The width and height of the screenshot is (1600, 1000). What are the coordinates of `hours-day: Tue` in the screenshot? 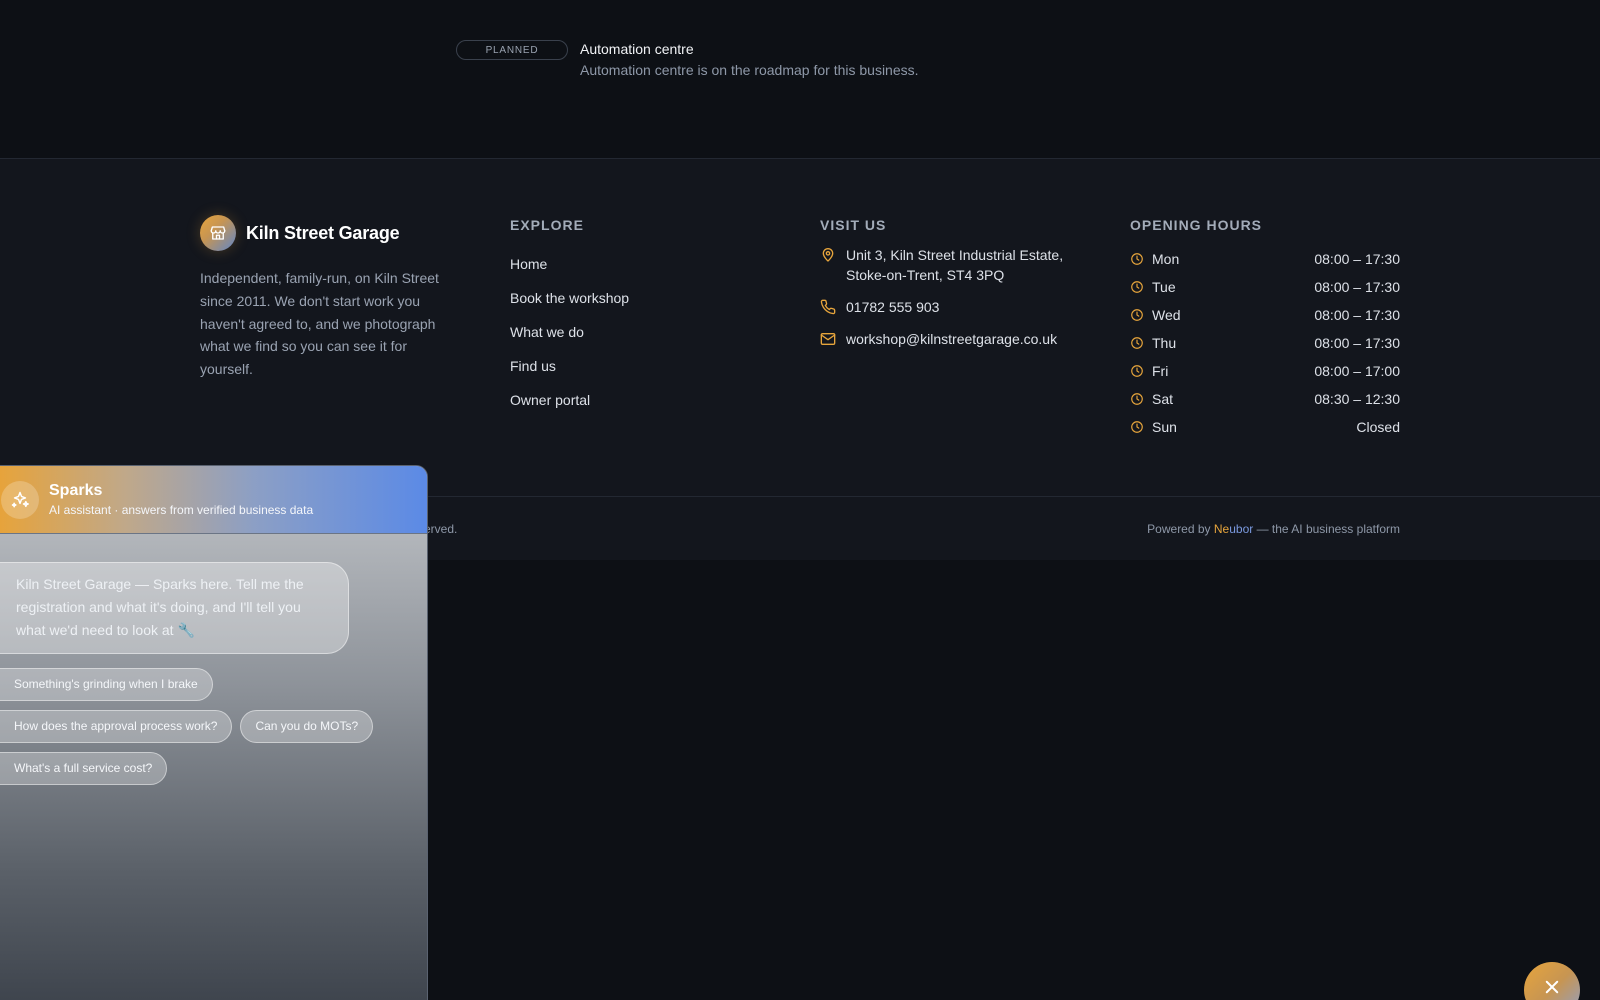 It's located at (1164, 287).